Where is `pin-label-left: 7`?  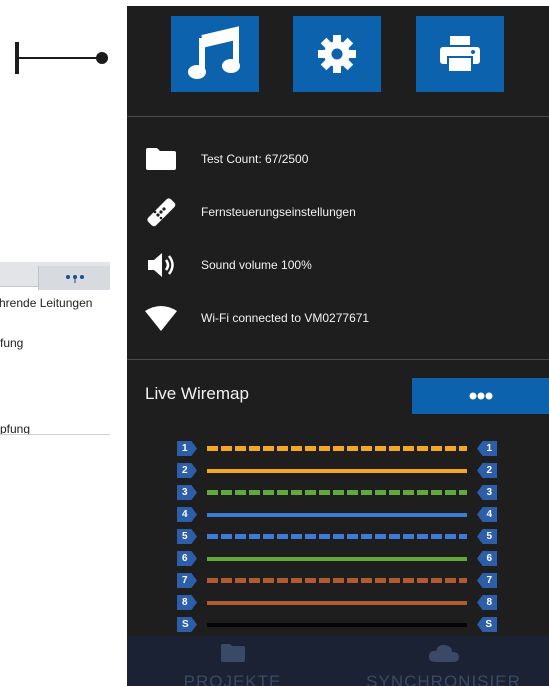 pin-label-left: 7 is located at coordinates (187, 580).